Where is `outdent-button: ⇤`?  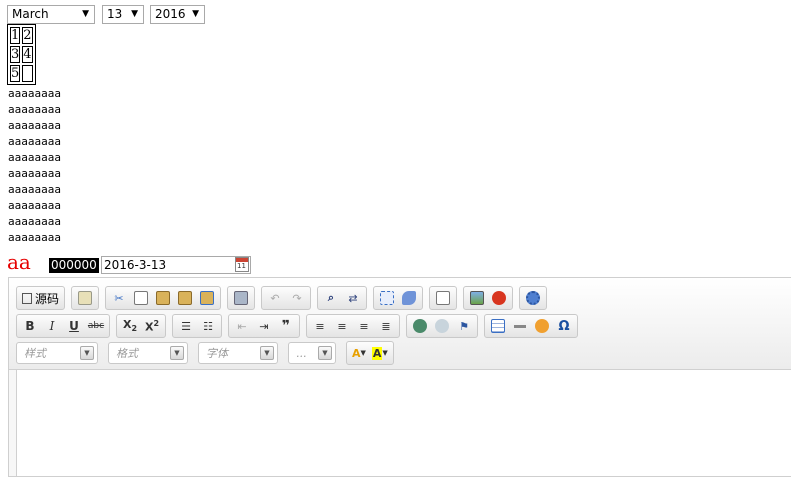 outdent-button: ⇤ is located at coordinates (242, 326).